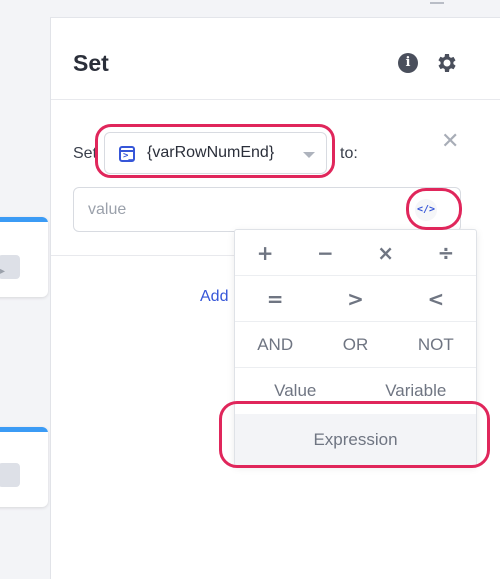  What do you see at coordinates (325, 252) in the screenshot?
I see `minus-operator: −` at bounding box center [325, 252].